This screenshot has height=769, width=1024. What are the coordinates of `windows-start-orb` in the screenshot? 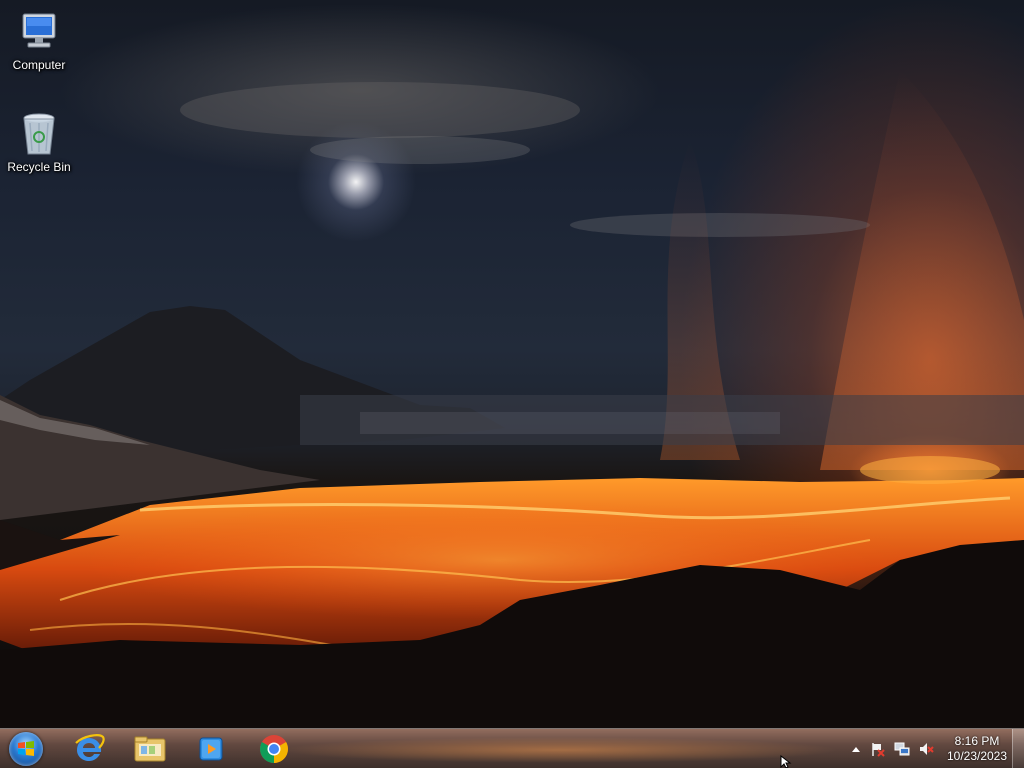 It's located at (26, 749).